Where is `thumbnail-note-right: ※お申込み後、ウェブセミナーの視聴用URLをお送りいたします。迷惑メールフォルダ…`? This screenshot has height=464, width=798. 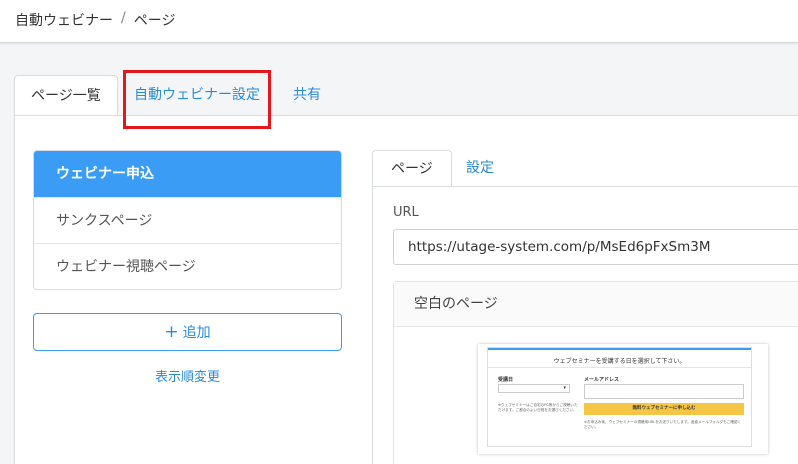
thumbnail-note-right: ※お申込み後、ウェブセミナーの視聴用URLをお送りいたします。迷惑メールフォルダ… is located at coordinates (663, 424).